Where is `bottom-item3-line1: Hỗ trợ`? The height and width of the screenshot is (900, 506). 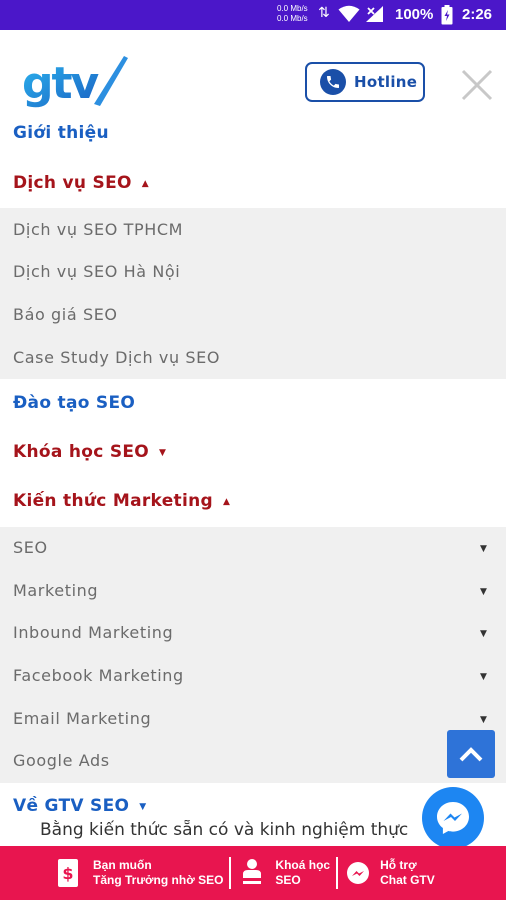
bottom-item3-line1: Hỗ trợ is located at coordinates (398, 865).